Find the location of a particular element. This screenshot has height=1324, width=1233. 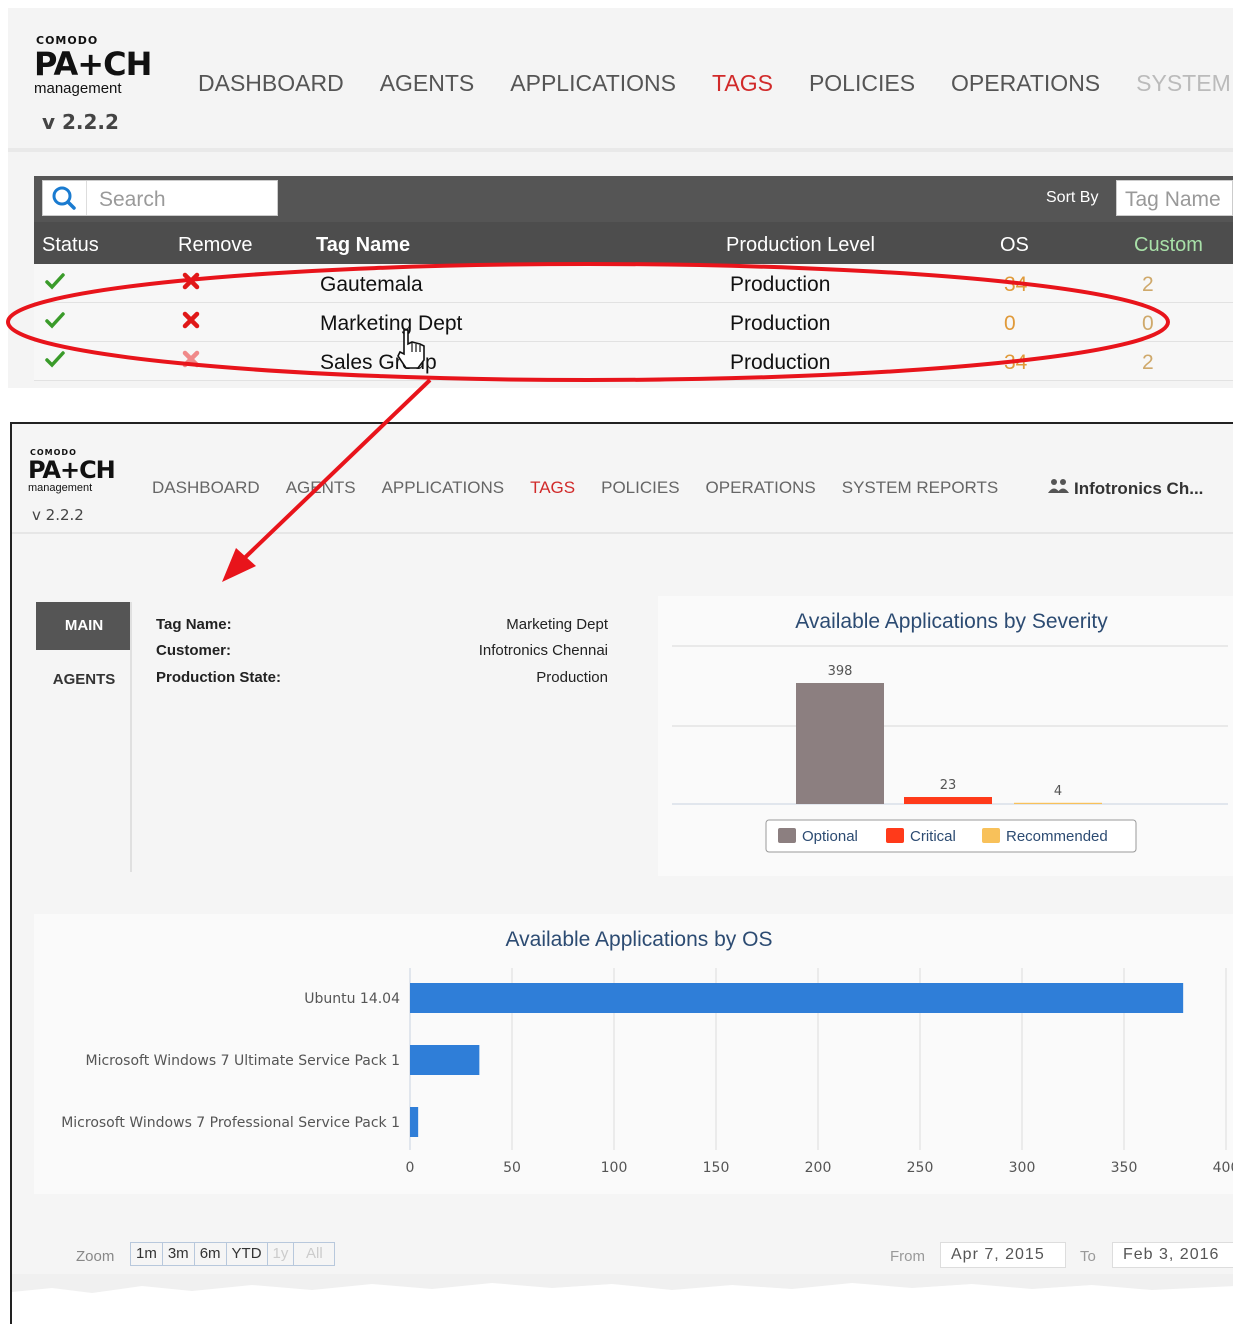

severity-chart: 398 23 4 Optional Critical Recommended is located at coordinates (950, 749).